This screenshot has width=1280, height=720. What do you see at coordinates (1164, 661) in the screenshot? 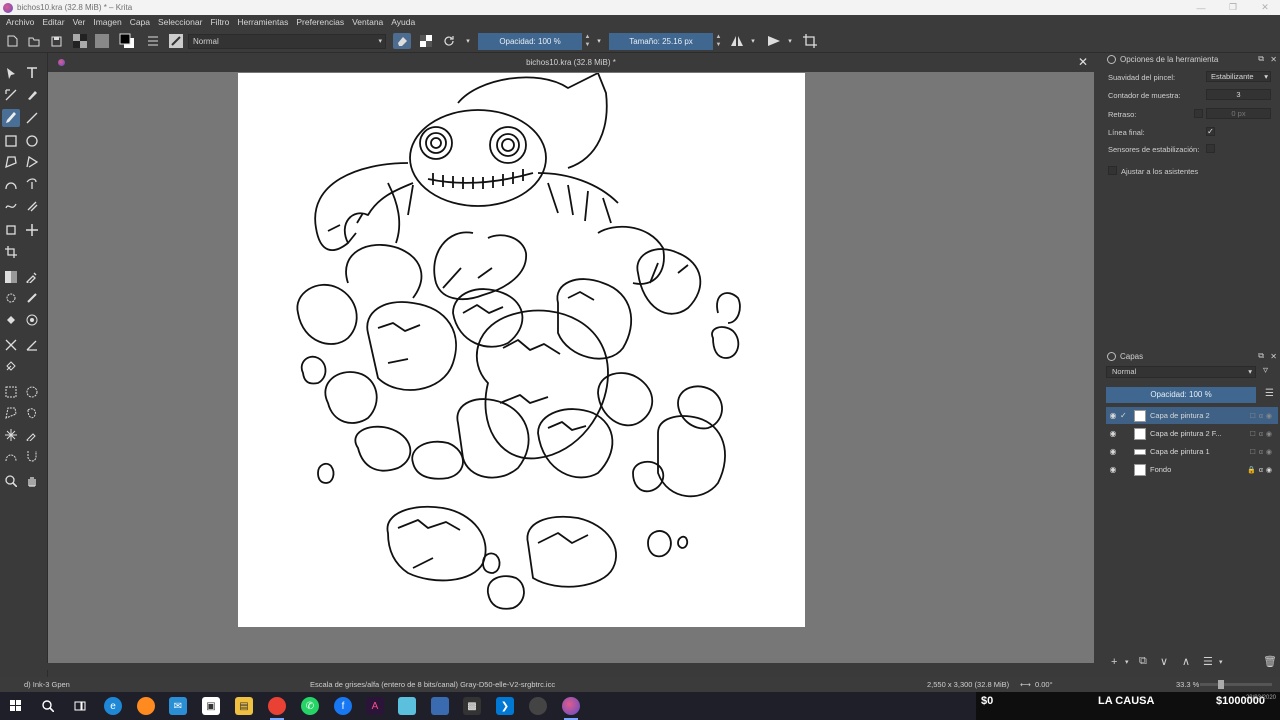
I see `move-layer-down-icon: ∨` at bounding box center [1164, 661].